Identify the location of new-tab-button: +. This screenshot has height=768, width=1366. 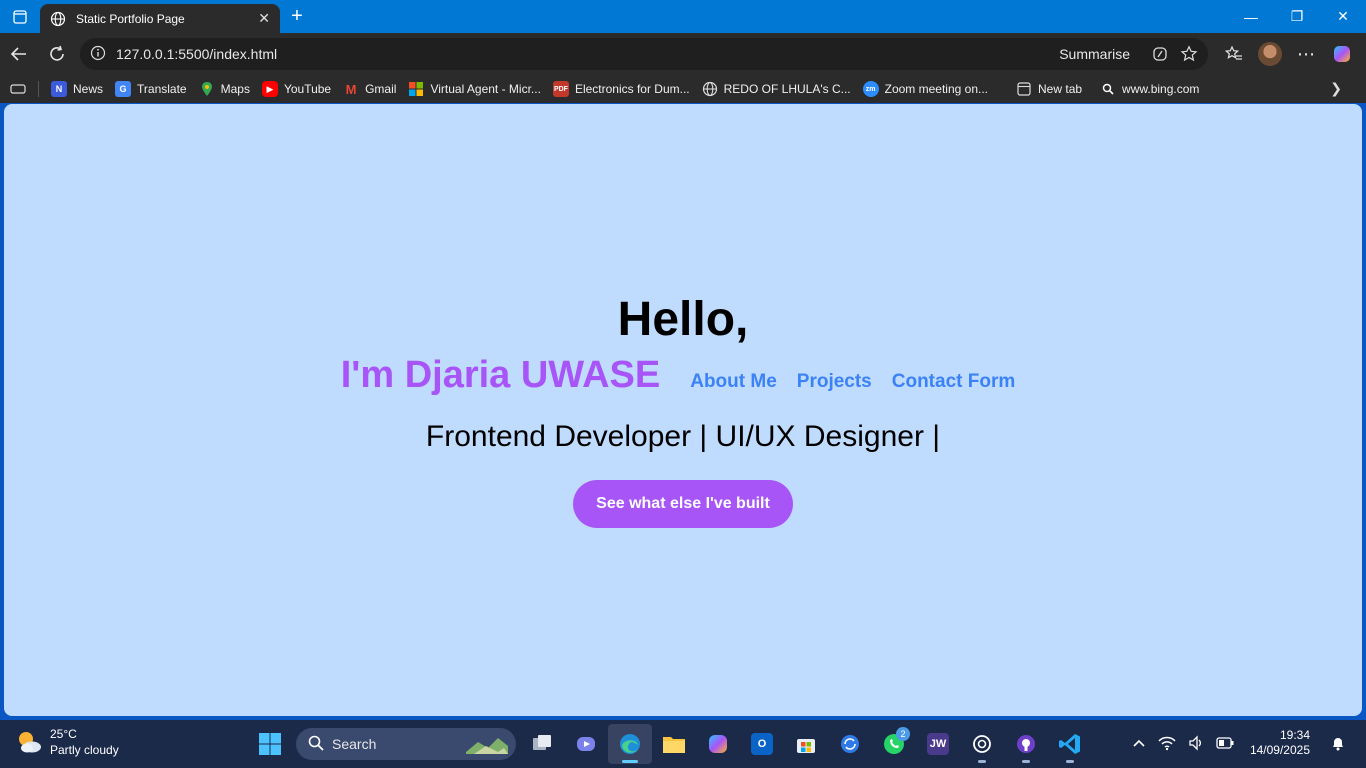
(297, 16).